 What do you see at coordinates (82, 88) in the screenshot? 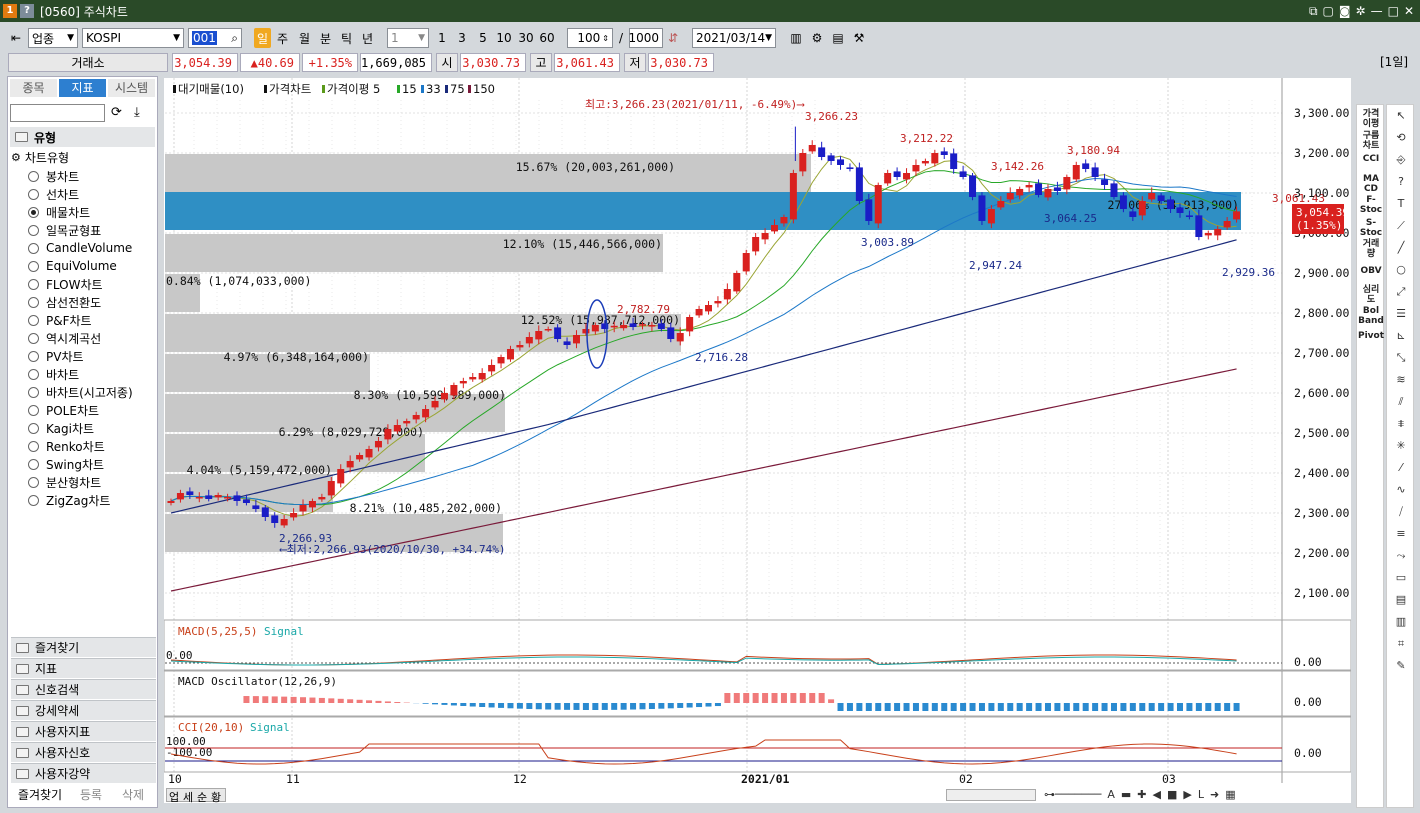
I see `tab-indicator: 지표` at bounding box center [82, 88].